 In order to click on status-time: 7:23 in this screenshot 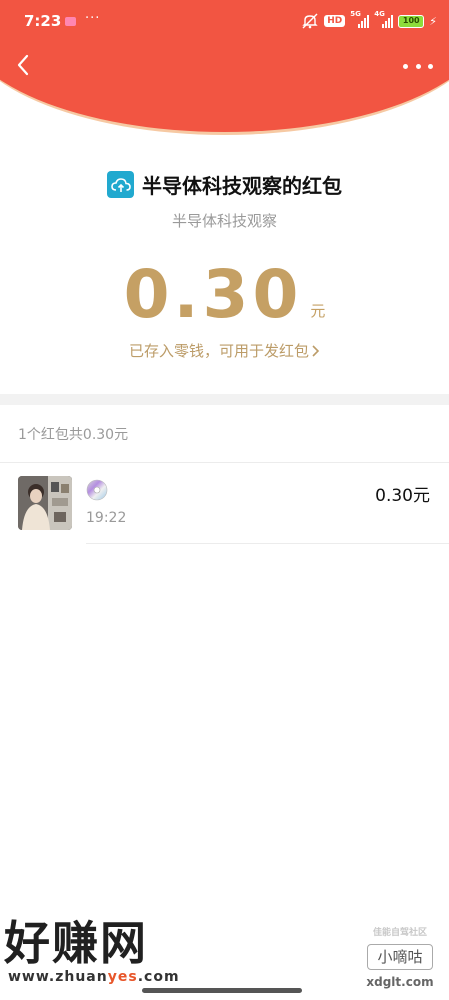, I will do `click(43, 21)`.